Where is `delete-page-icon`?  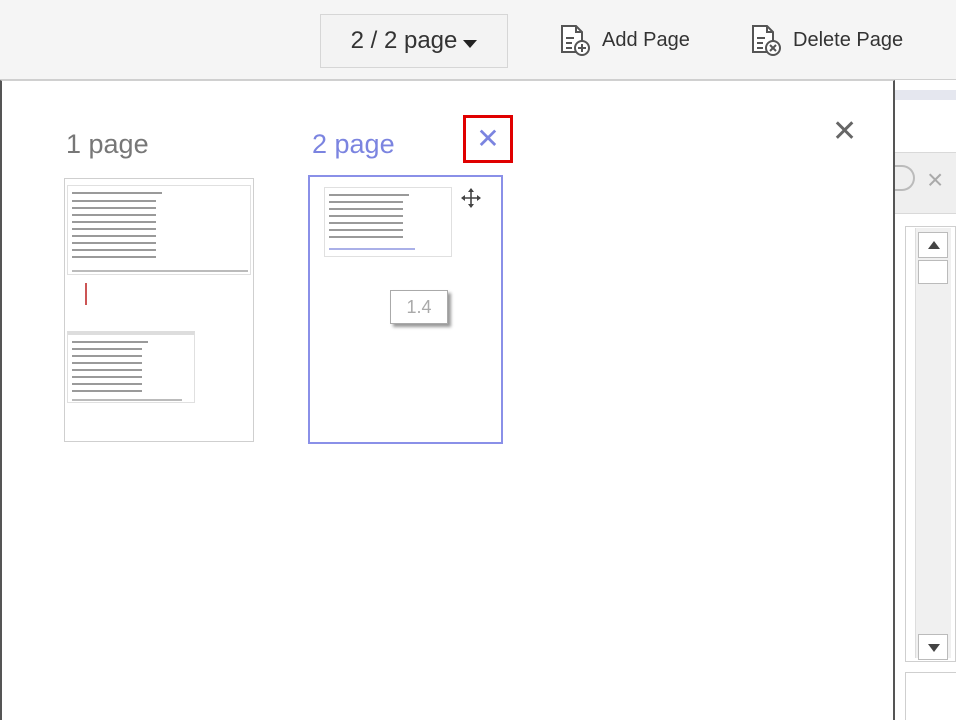
delete-page-icon is located at coordinates (766, 40).